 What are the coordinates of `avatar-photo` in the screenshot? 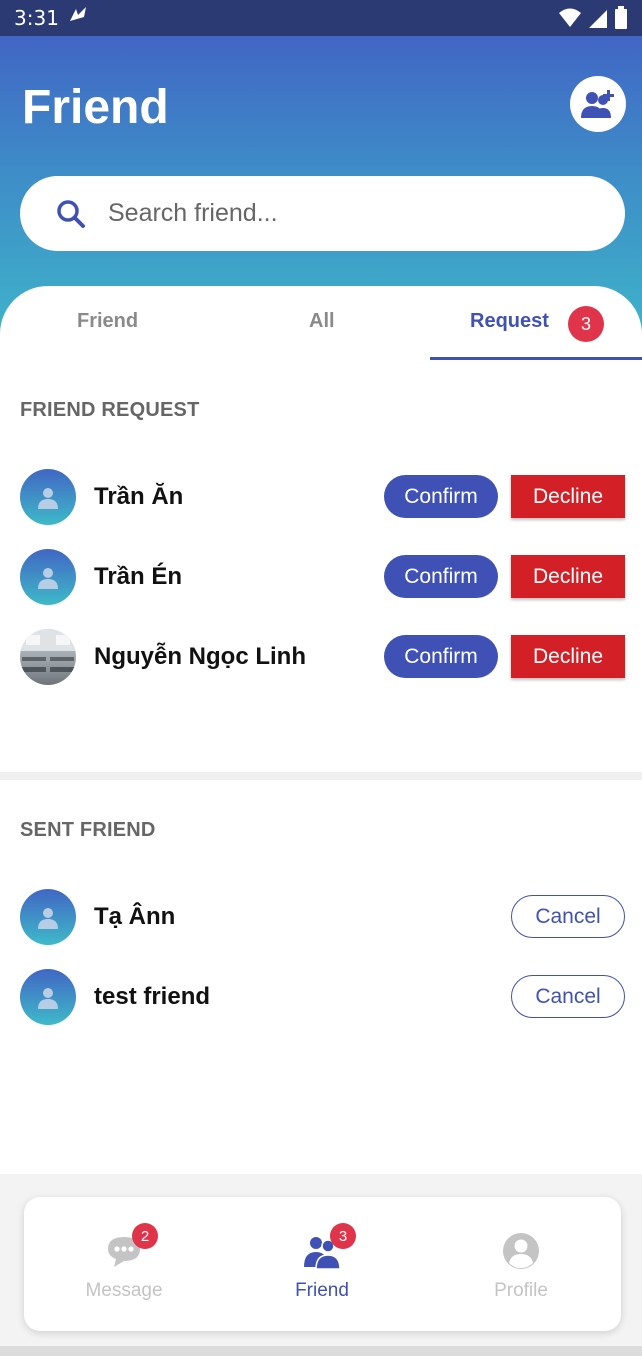 It's located at (48, 657).